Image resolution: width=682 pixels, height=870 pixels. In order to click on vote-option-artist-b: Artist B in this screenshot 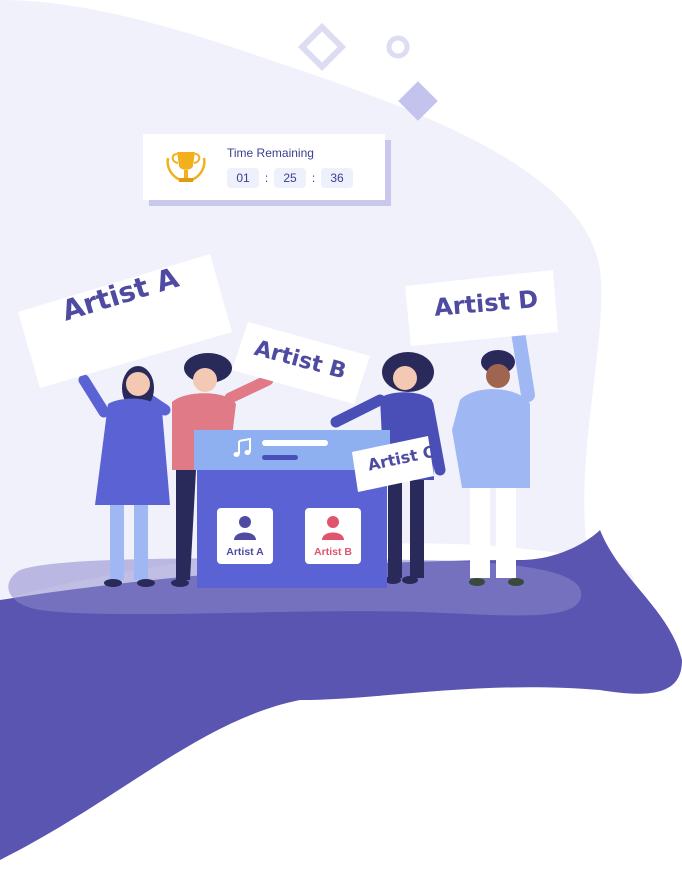, I will do `click(333, 536)`.